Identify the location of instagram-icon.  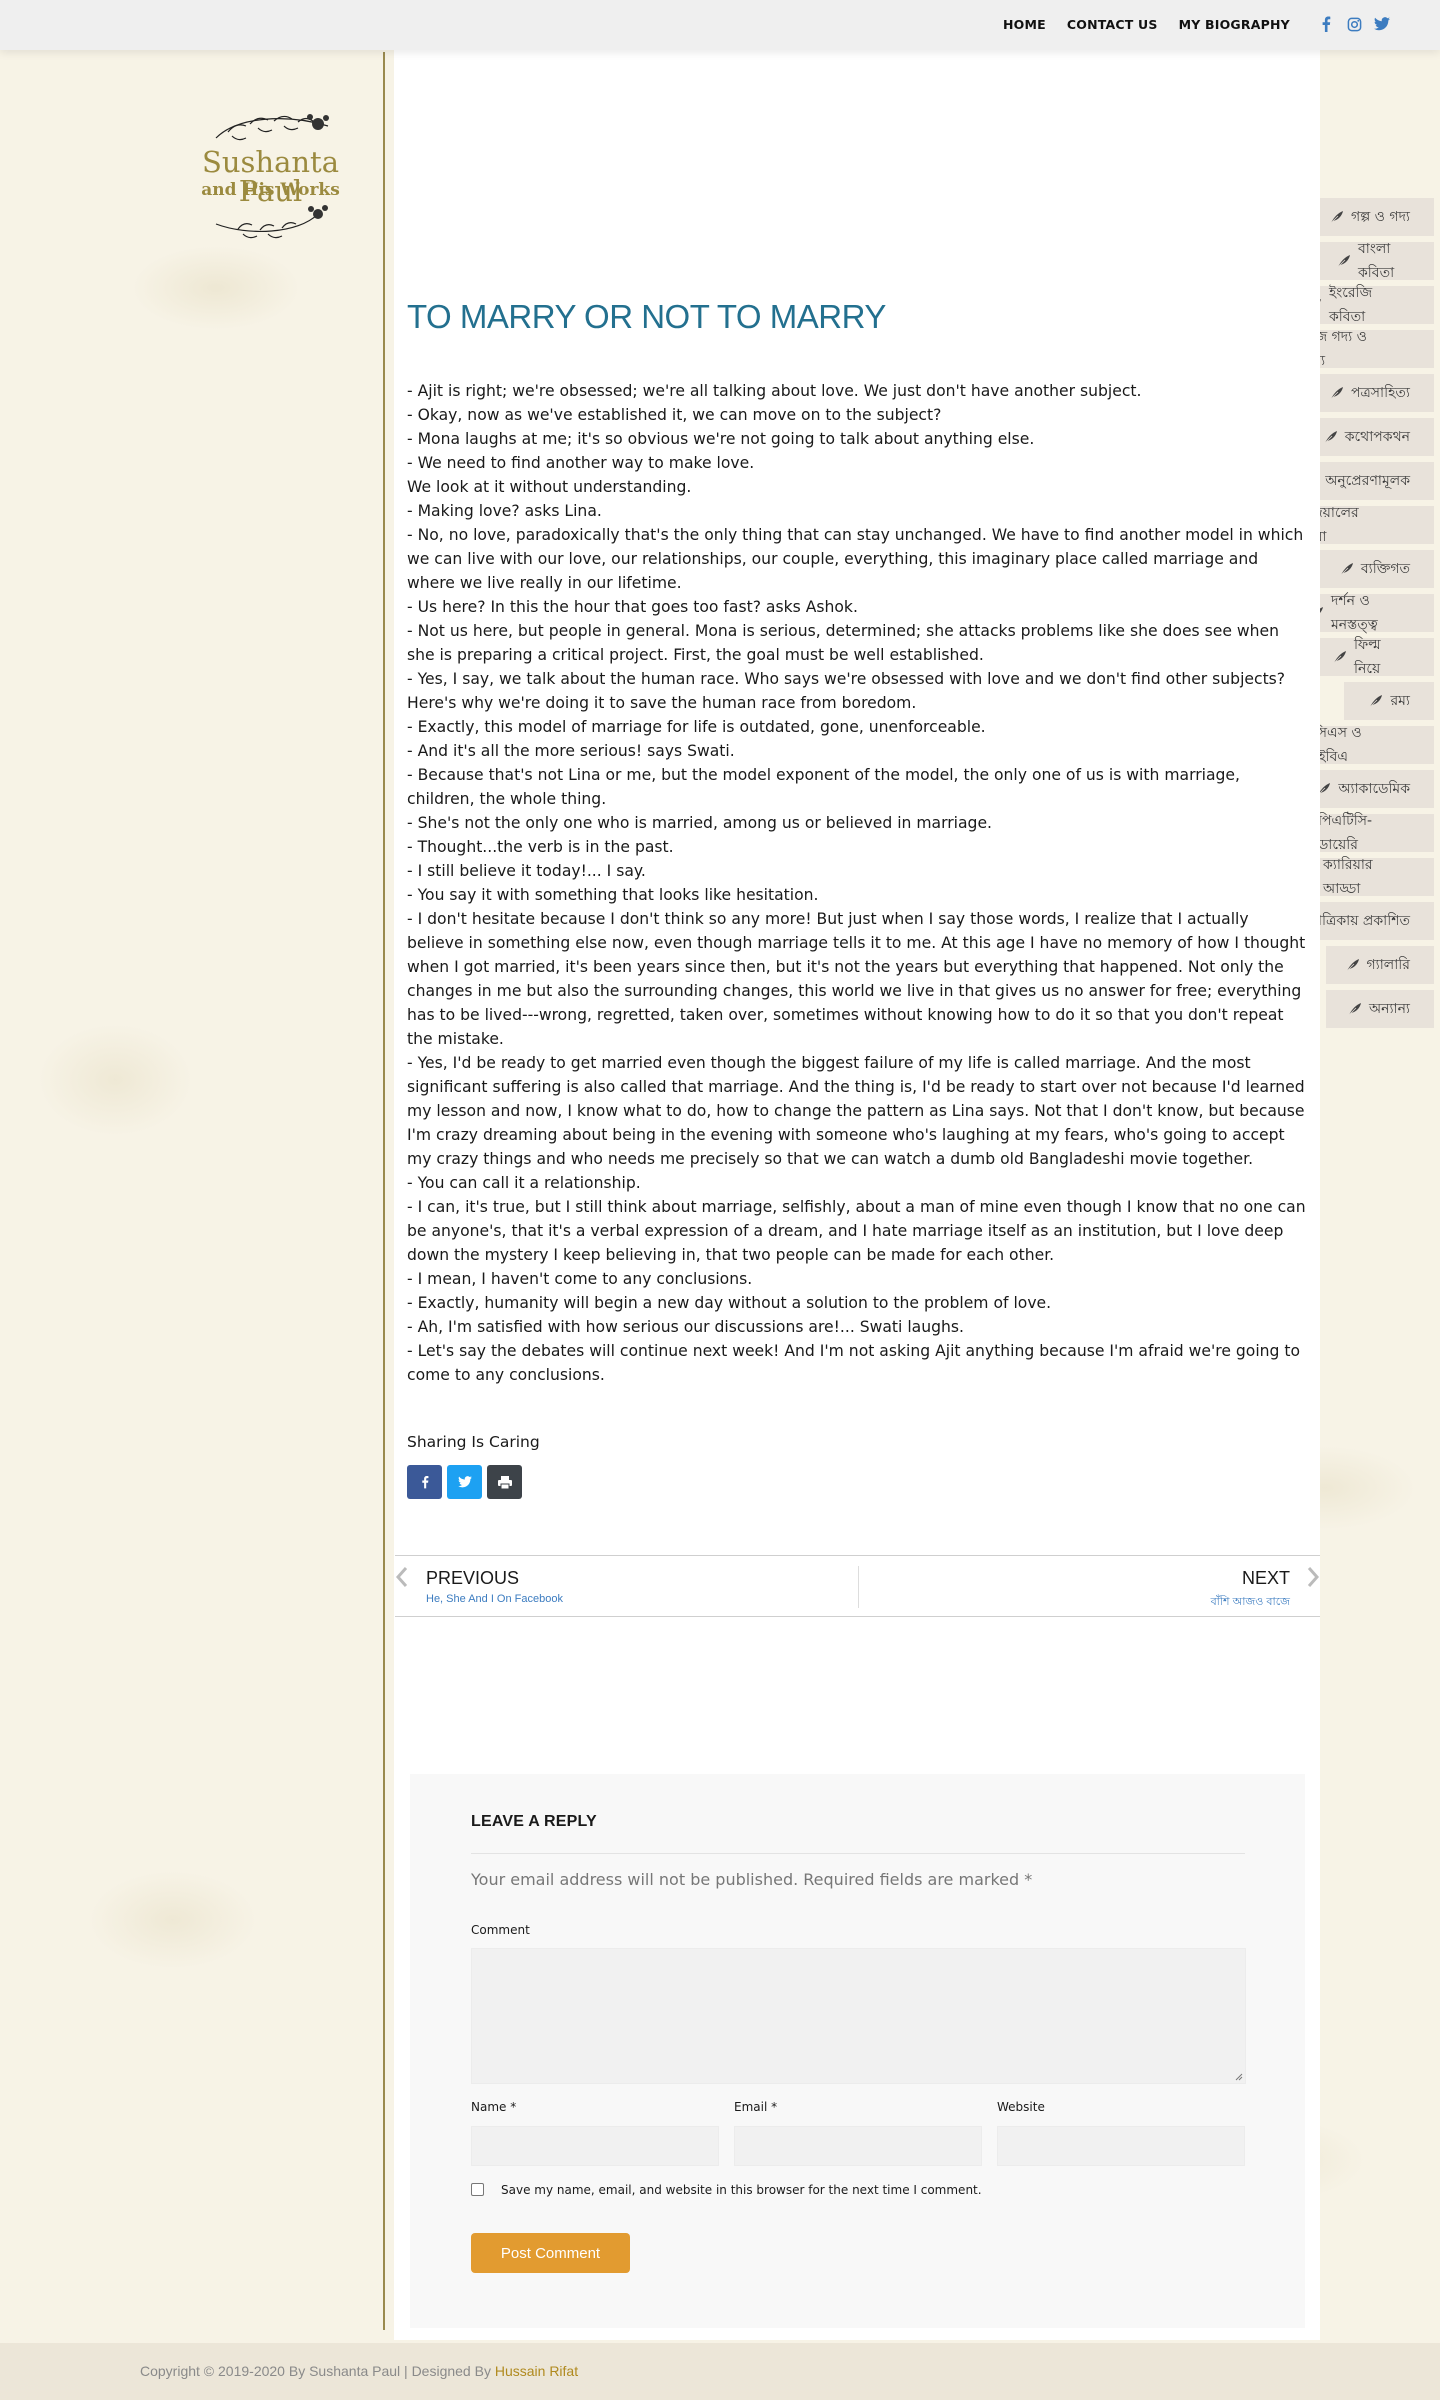
(1354, 24).